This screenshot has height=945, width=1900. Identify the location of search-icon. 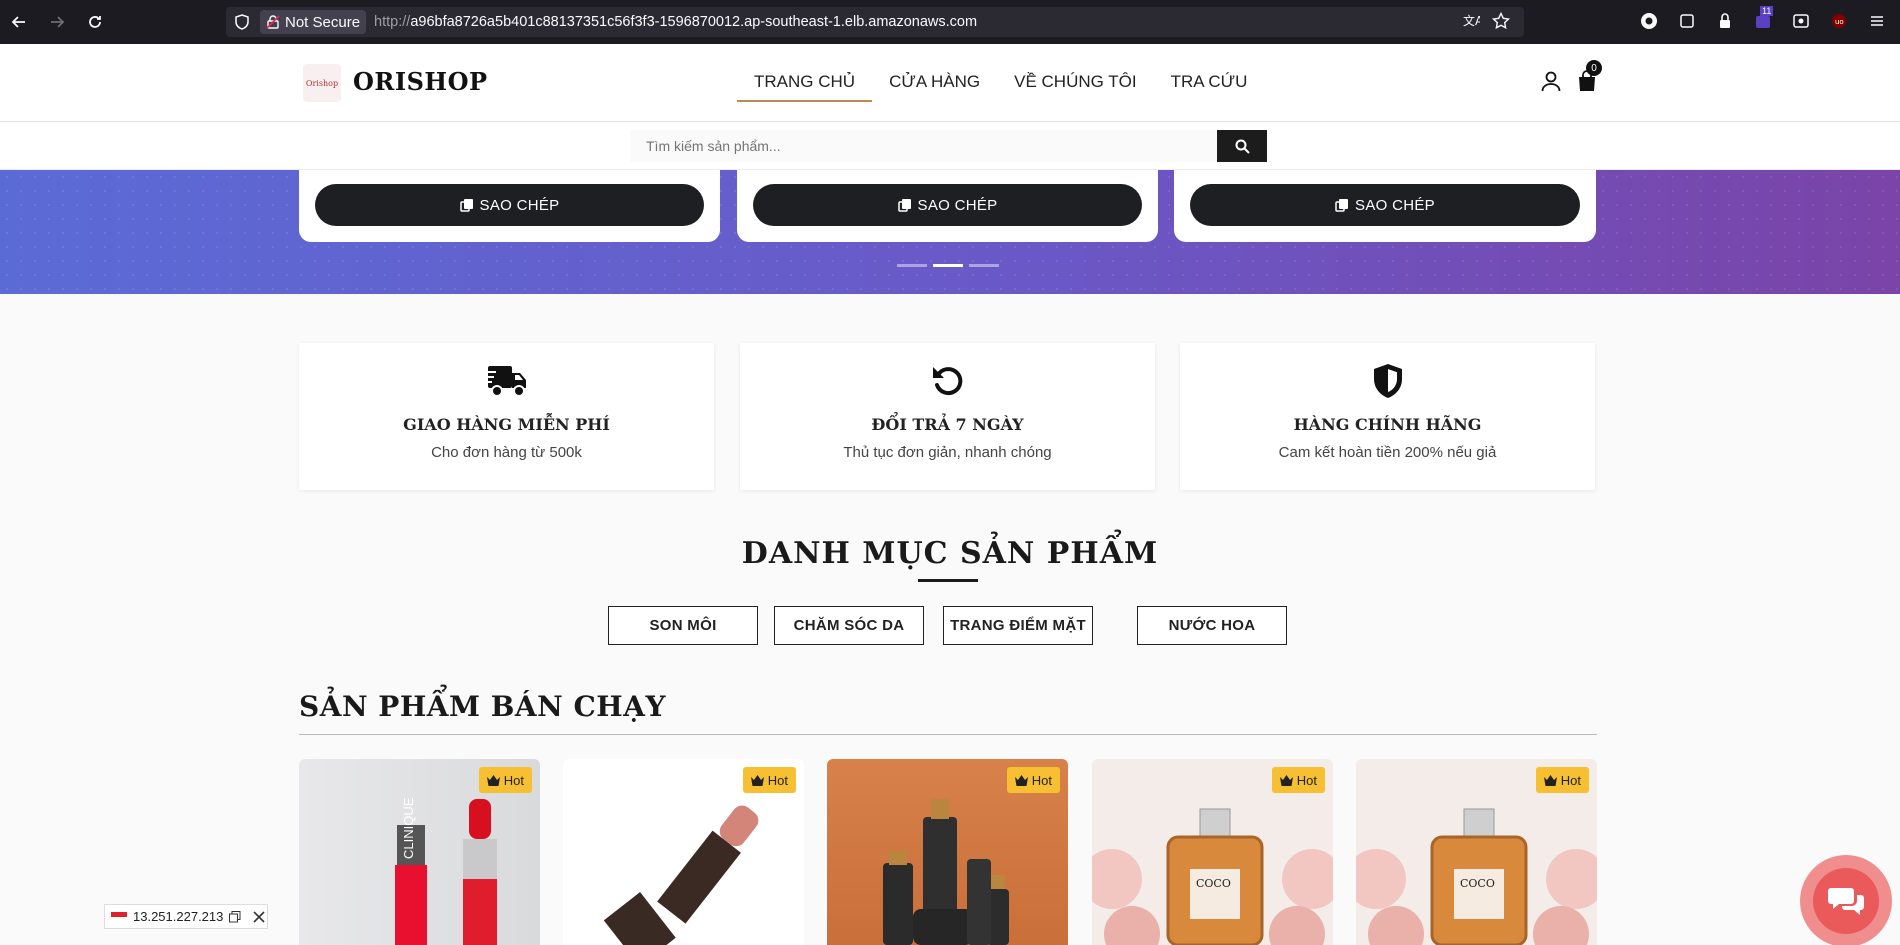
(1242, 146).